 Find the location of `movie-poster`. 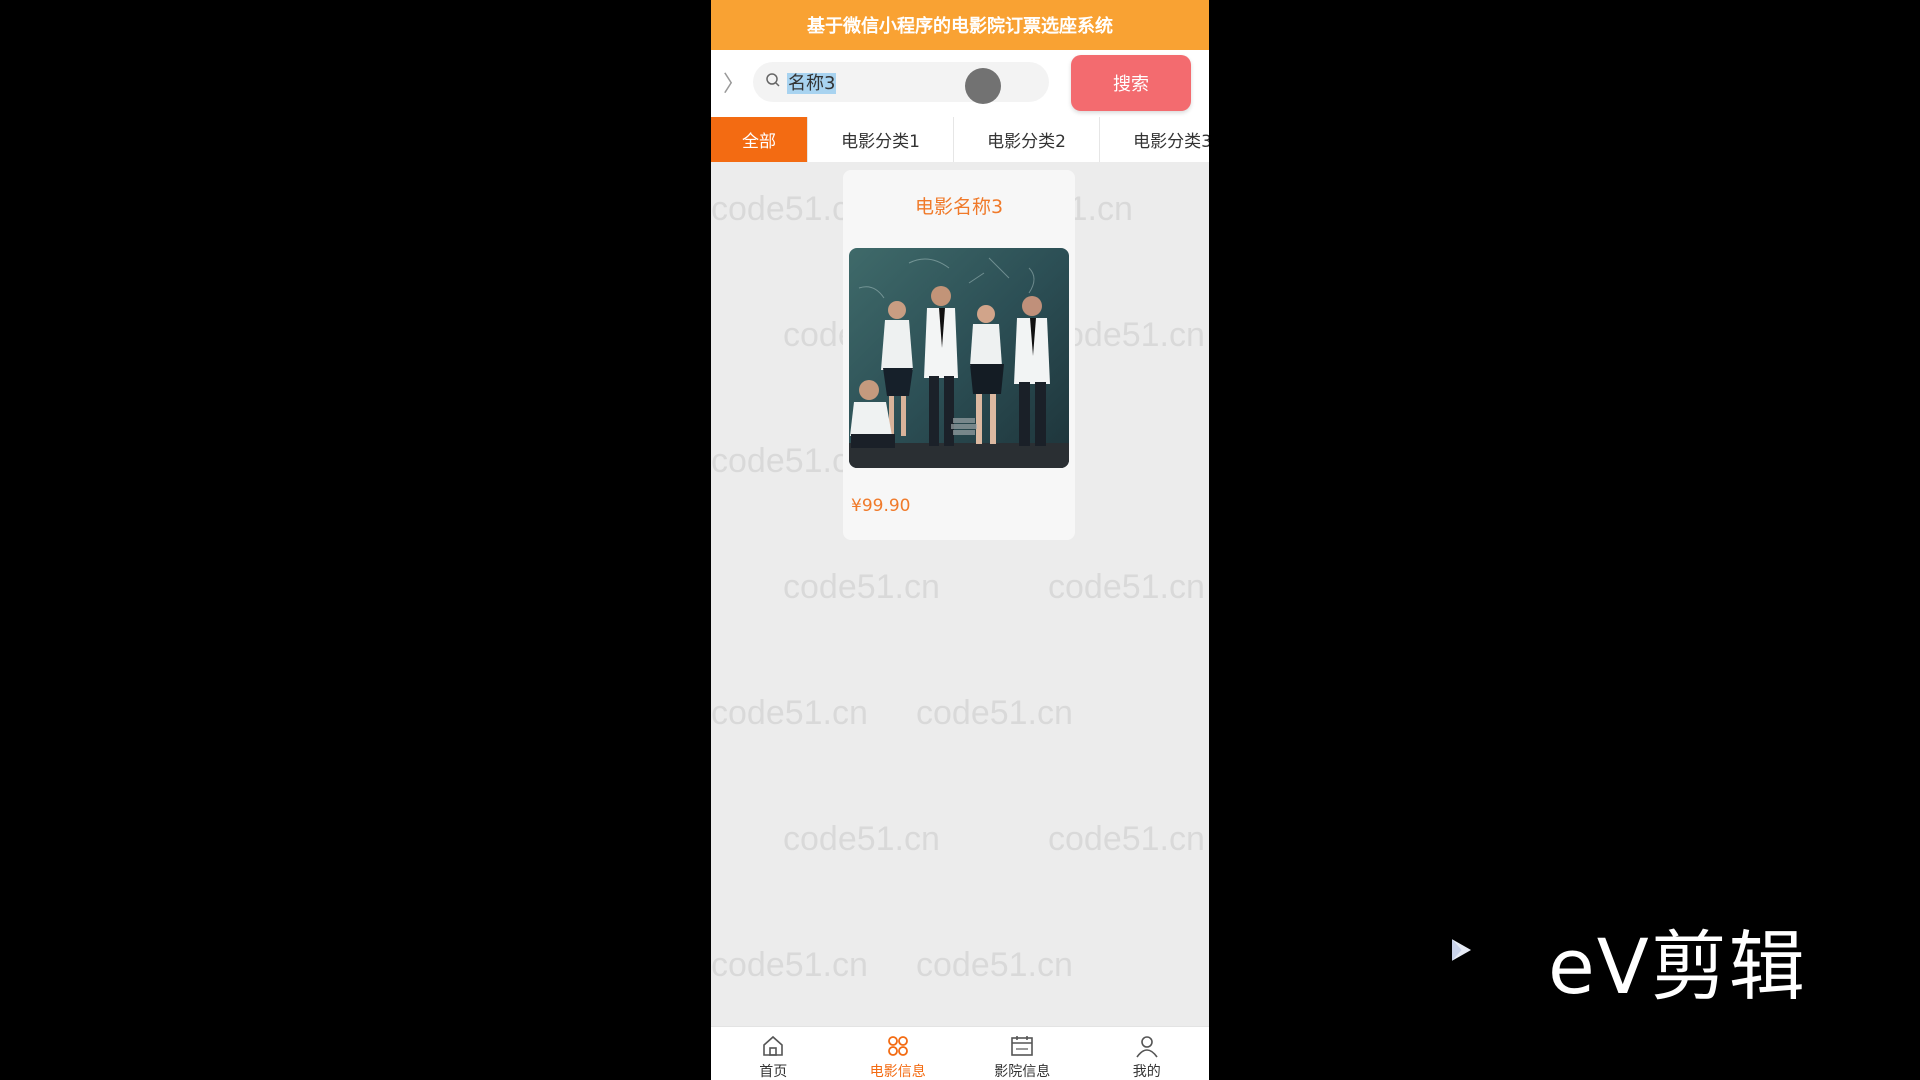

movie-poster is located at coordinates (959, 358).